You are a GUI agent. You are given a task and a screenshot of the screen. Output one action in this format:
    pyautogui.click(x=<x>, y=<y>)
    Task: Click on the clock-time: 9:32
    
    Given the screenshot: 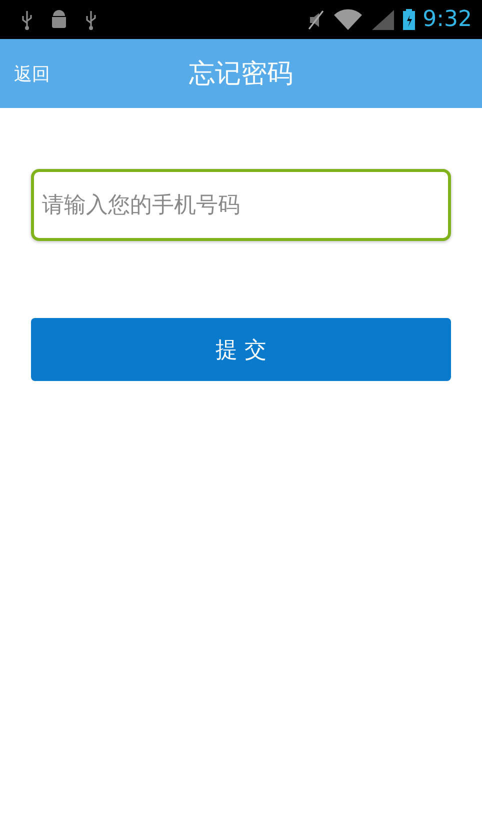 What is the action you would take?
    pyautogui.click(x=447, y=19)
    